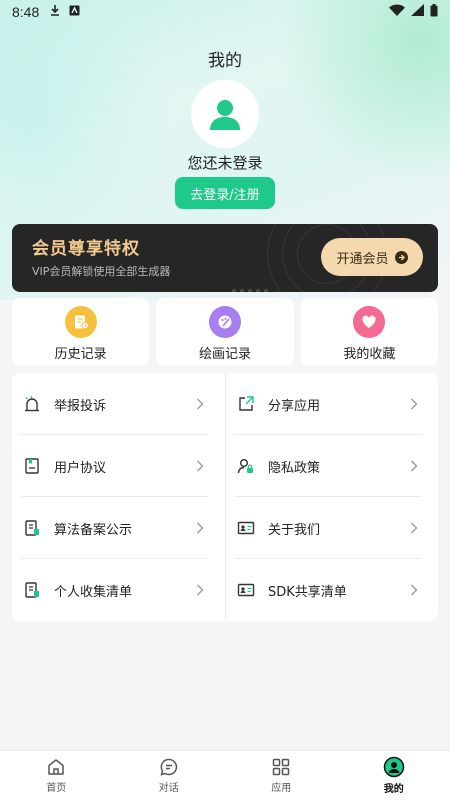 The height and width of the screenshot is (800, 450). Describe the element at coordinates (93, 592) in the screenshot. I see `menu-item-label: 个人收集清单` at that location.